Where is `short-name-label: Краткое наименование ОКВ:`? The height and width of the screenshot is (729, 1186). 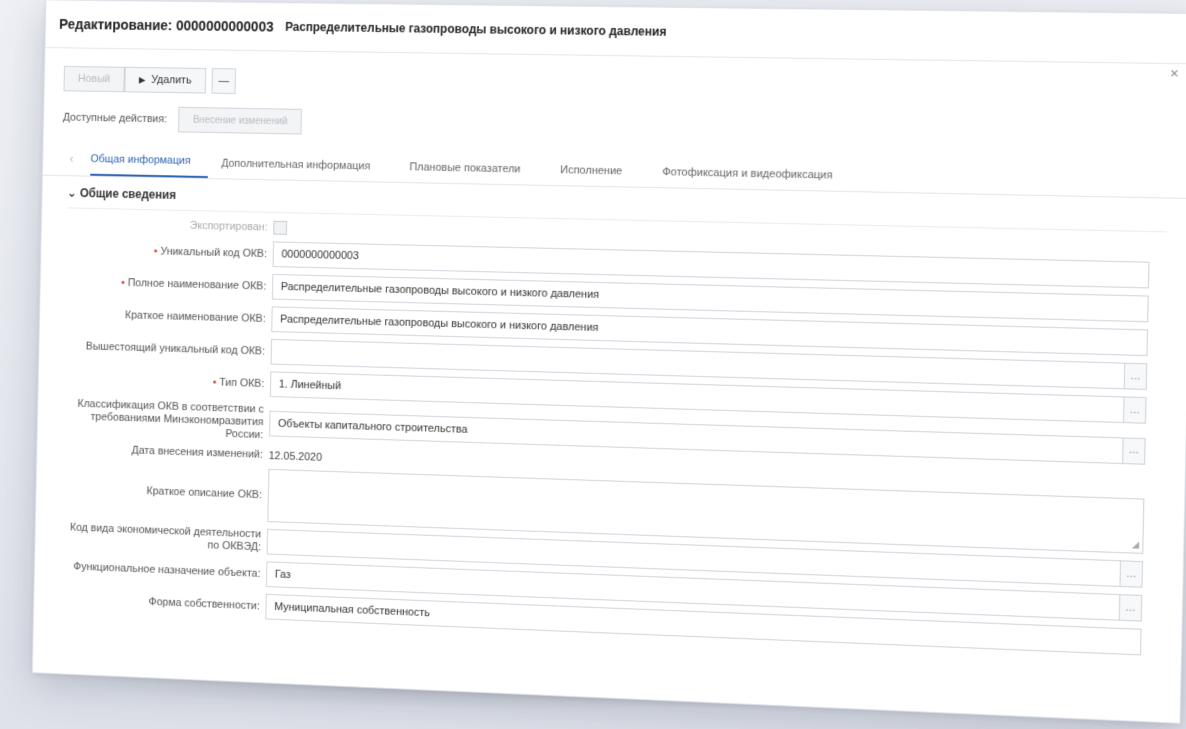
short-name-label: Краткое наименование ОКВ: is located at coordinates (195, 316).